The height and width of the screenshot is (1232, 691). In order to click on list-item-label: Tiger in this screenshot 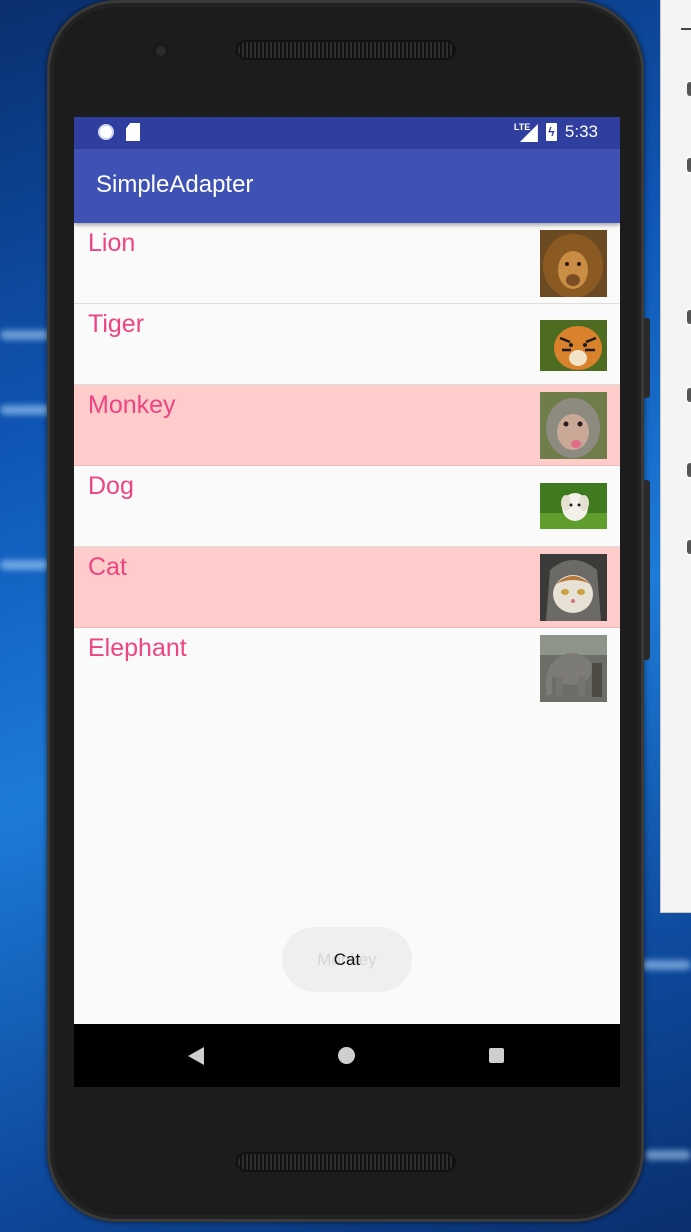, I will do `click(116, 324)`.